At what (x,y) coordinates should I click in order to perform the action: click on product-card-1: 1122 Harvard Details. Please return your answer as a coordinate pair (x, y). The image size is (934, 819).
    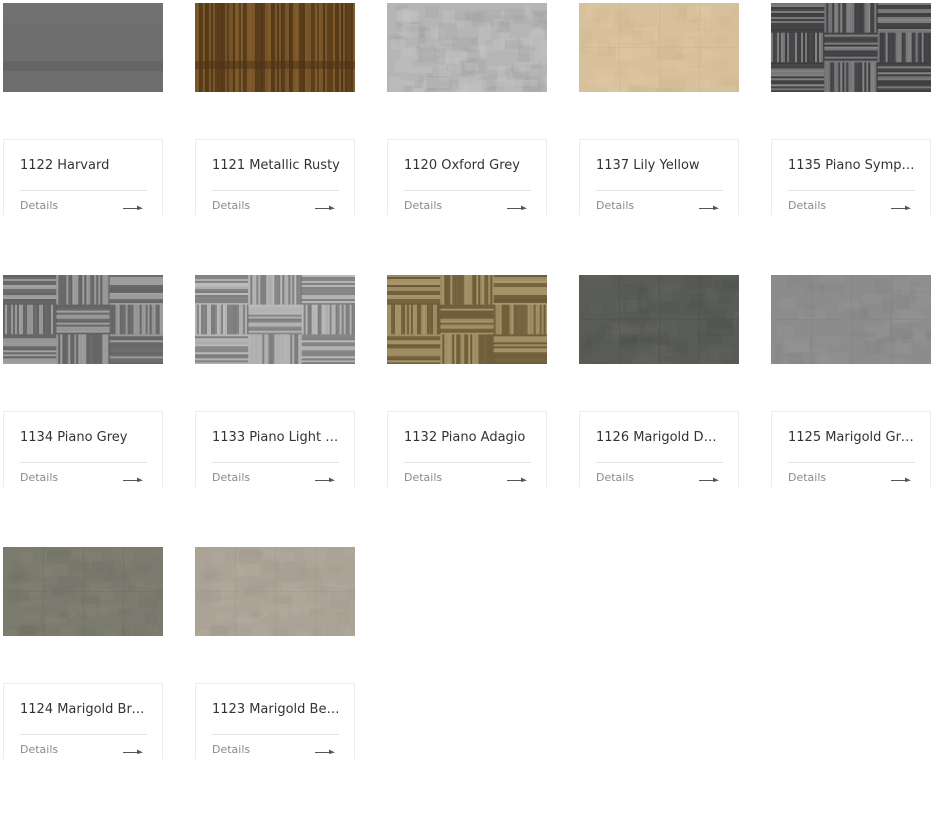
    Looking at the image, I should click on (83, 139).